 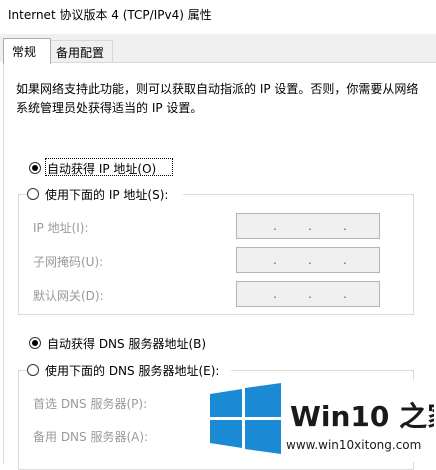 What do you see at coordinates (61, 228) in the screenshot?
I see `ip-address-label: IP 地址(I):` at bounding box center [61, 228].